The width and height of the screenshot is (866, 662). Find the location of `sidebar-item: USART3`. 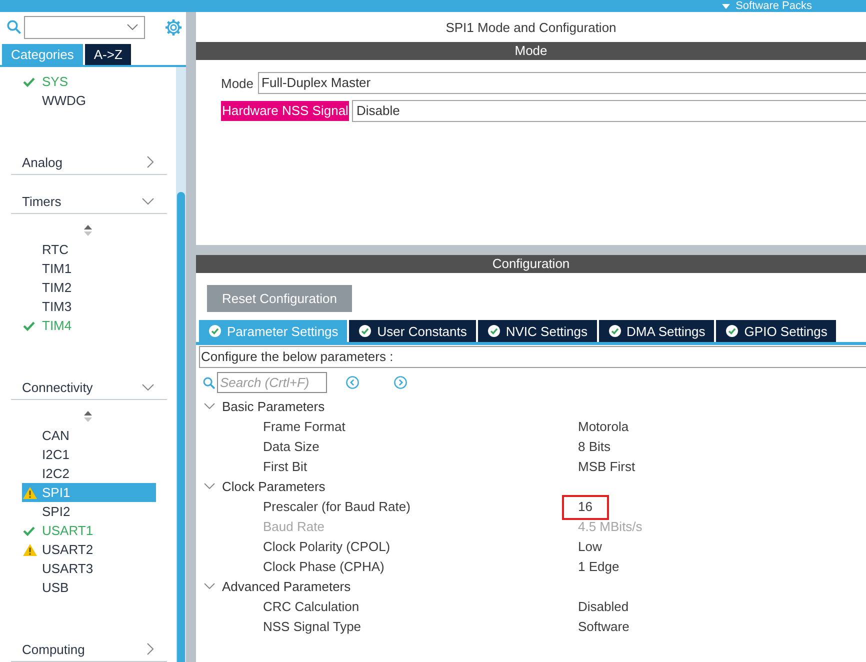

sidebar-item: USART3 is located at coordinates (89, 568).